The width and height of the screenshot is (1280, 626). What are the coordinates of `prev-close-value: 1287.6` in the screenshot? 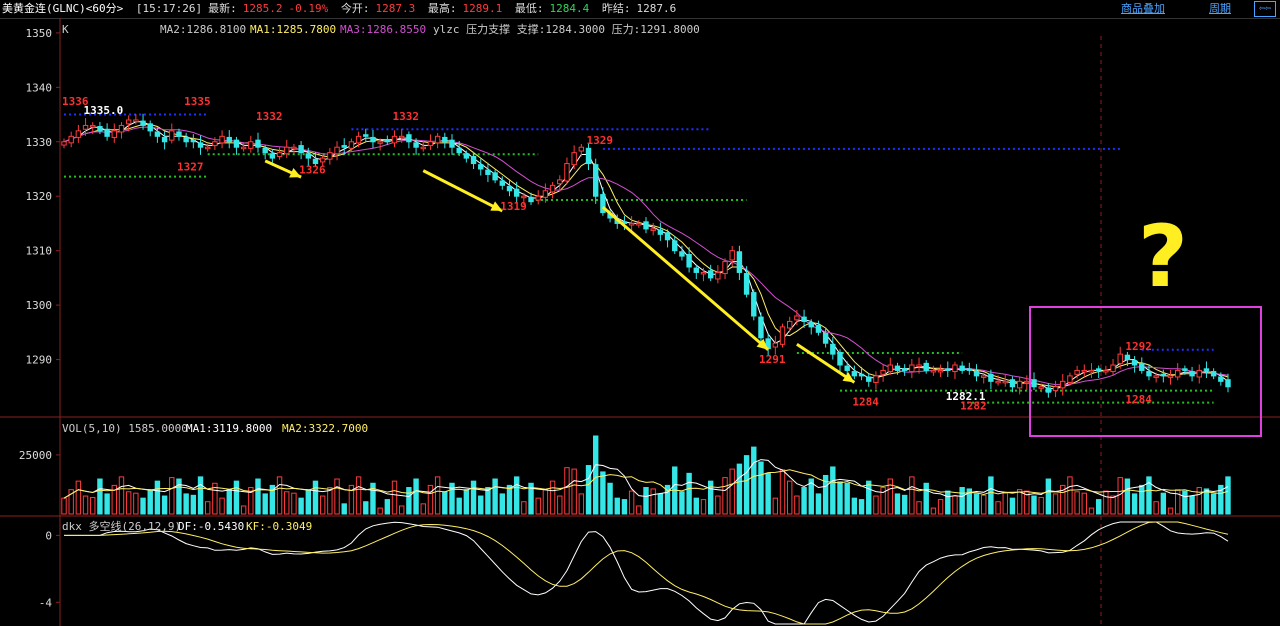 It's located at (656, 8).